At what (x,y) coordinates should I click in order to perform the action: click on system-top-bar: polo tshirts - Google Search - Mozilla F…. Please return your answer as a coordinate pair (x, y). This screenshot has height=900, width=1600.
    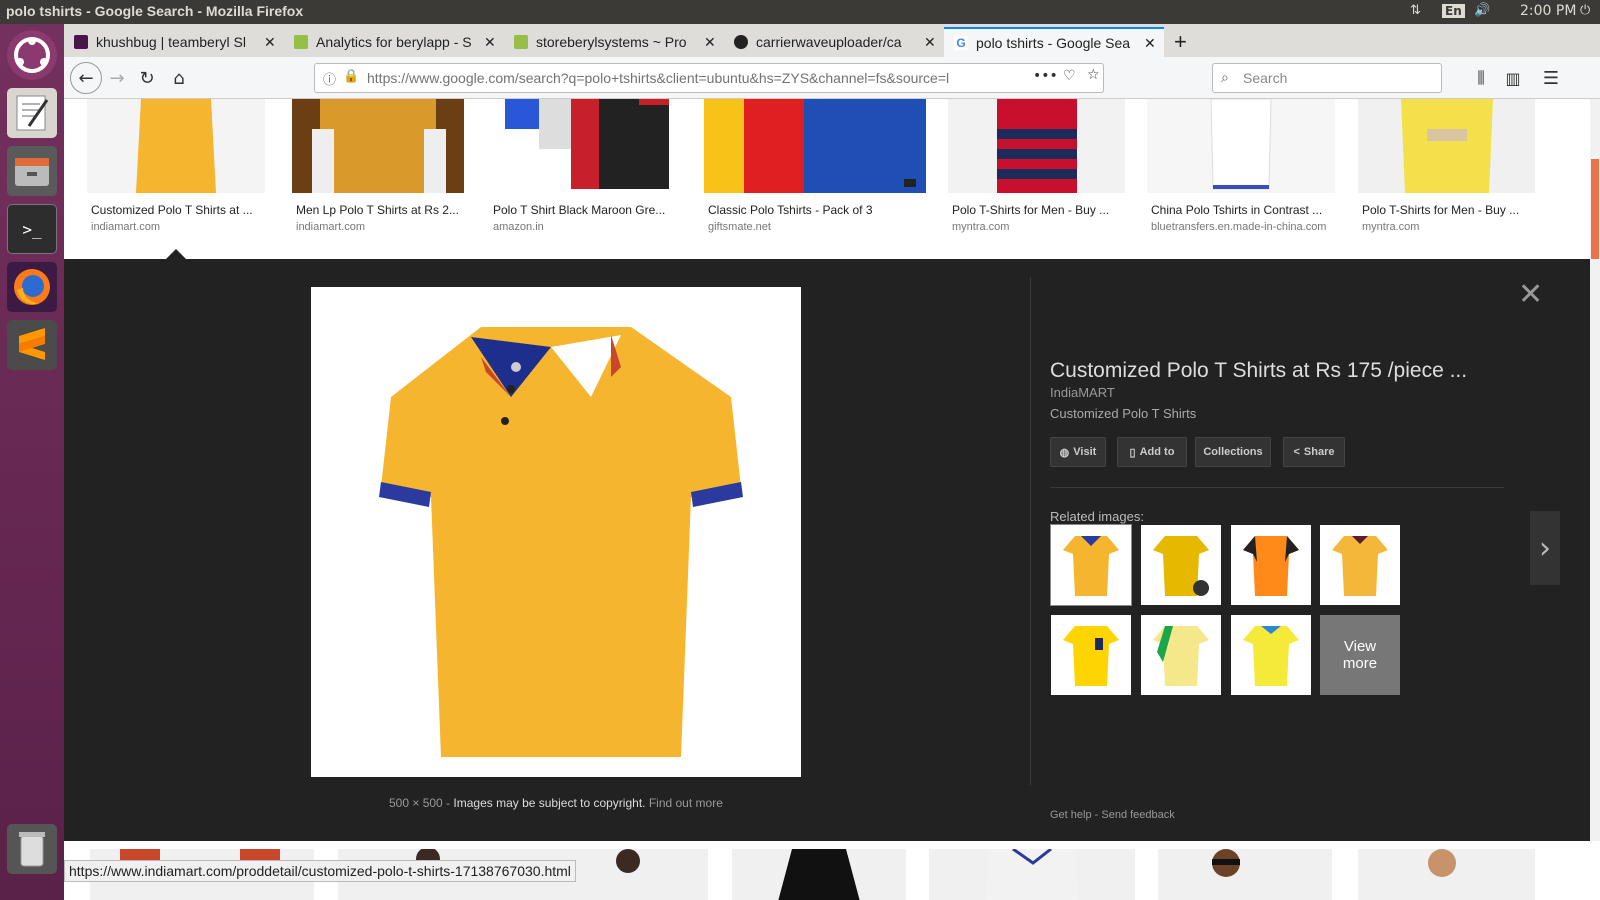
    Looking at the image, I should click on (800, 12).